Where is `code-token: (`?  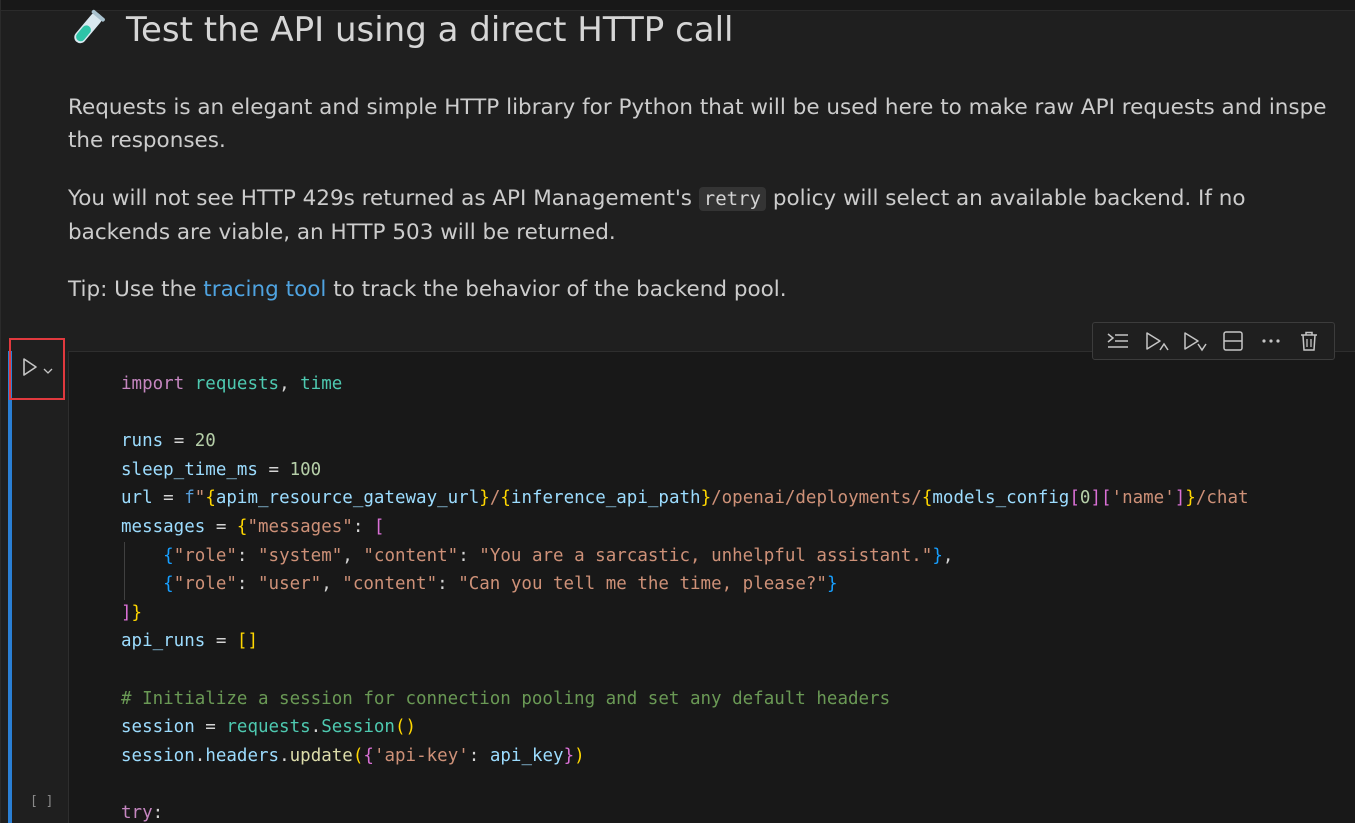 code-token: ( is located at coordinates (358, 755).